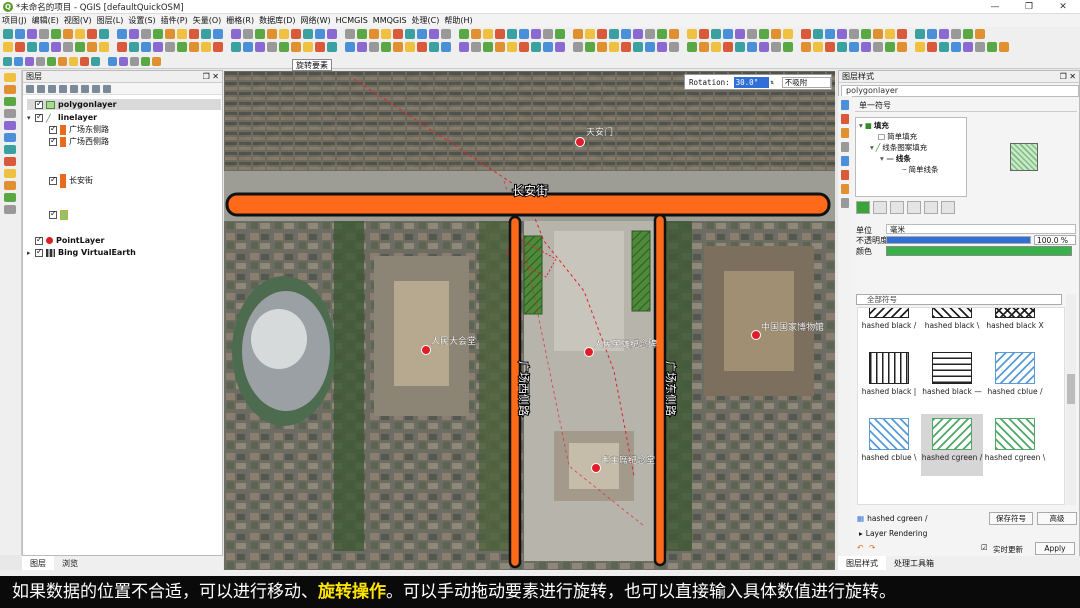 This screenshot has width=1080, height=608. Describe the element at coordinates (952, 445) in the screenshot. I see `symbol-gallery-item: hashed cgreen /` at that location.